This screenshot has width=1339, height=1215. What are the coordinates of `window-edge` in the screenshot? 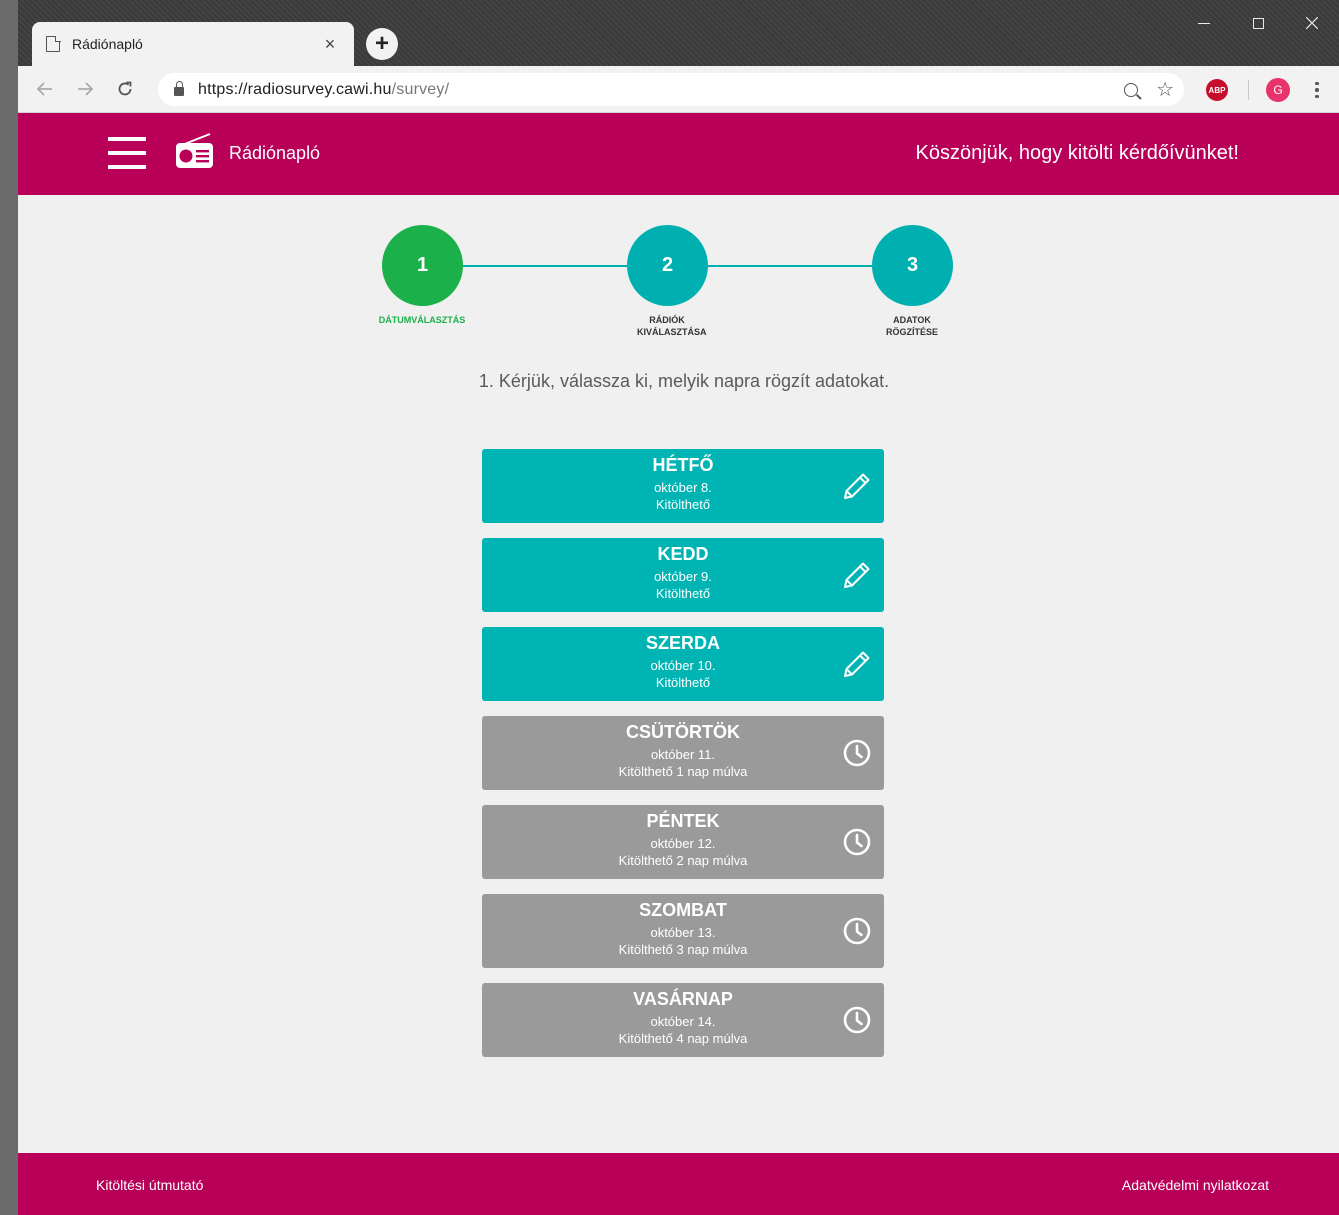 It's located at (9, 607).